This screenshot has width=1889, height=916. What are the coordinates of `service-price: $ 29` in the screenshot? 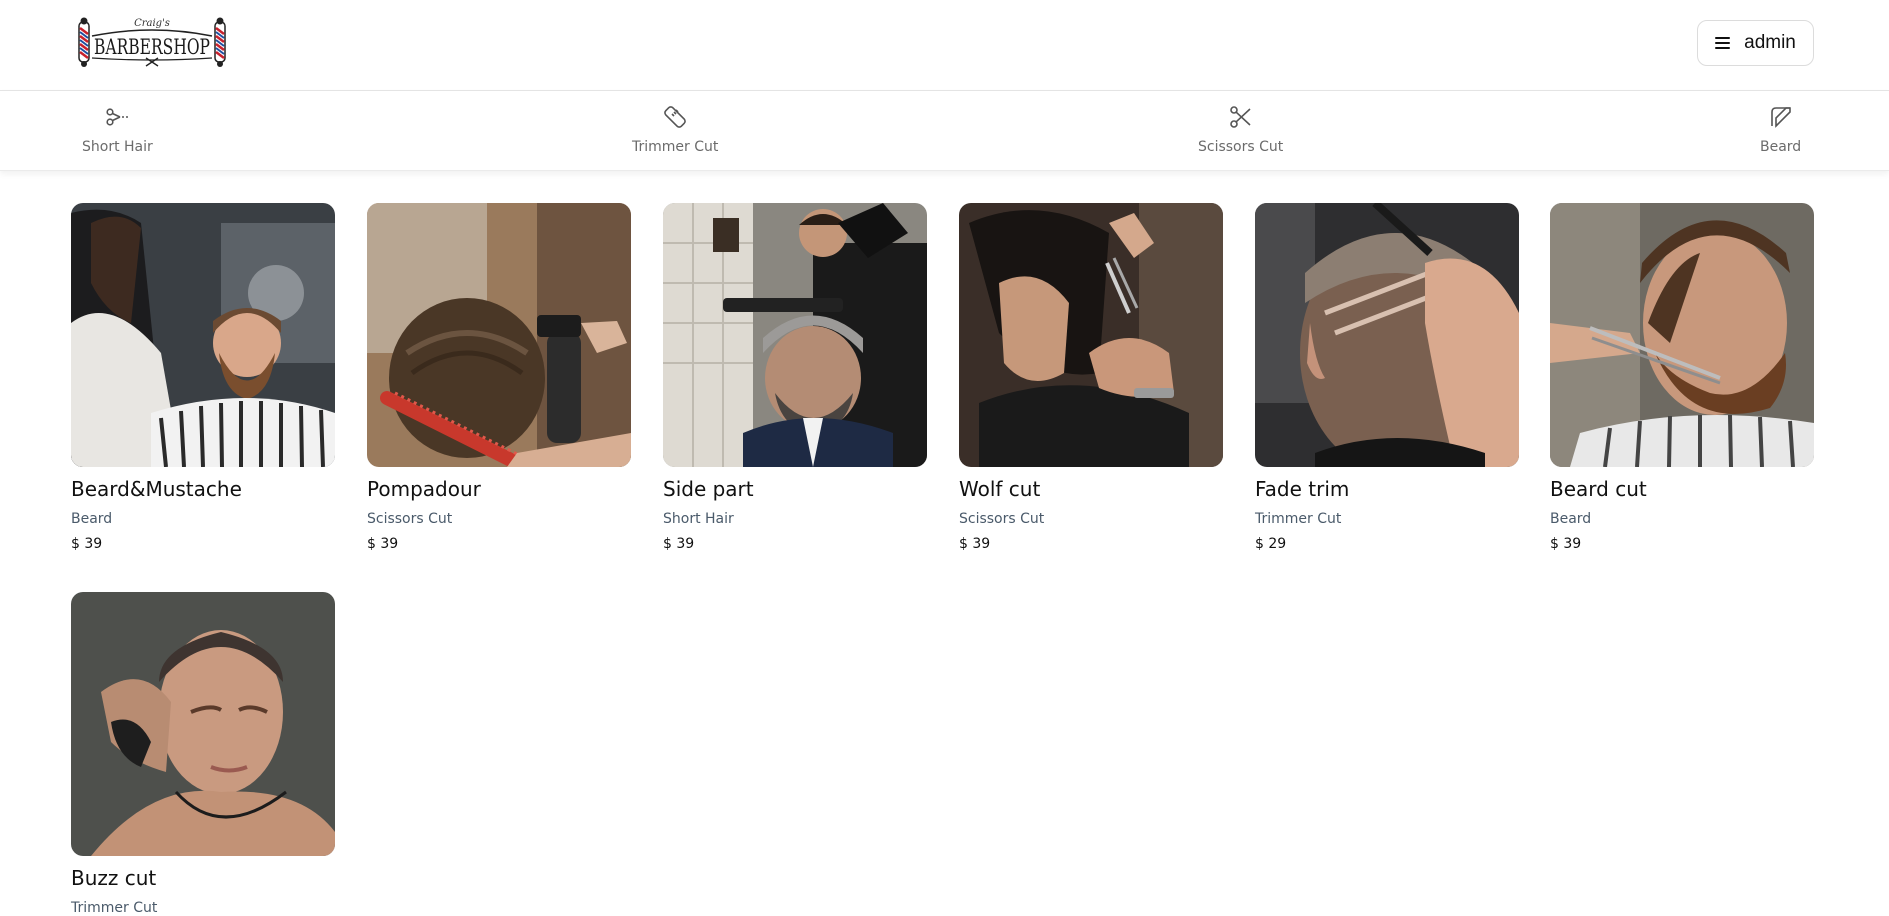 It's located at (1271, 544).